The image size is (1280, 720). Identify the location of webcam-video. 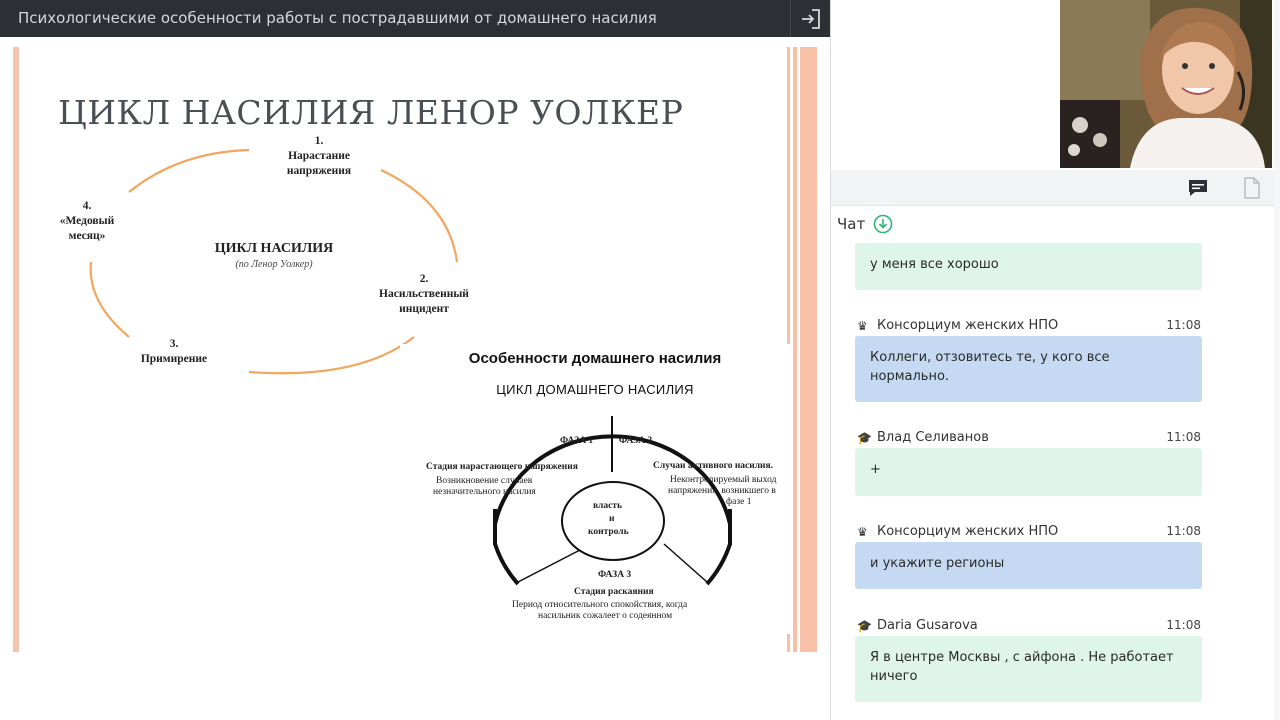
(1166, 84).